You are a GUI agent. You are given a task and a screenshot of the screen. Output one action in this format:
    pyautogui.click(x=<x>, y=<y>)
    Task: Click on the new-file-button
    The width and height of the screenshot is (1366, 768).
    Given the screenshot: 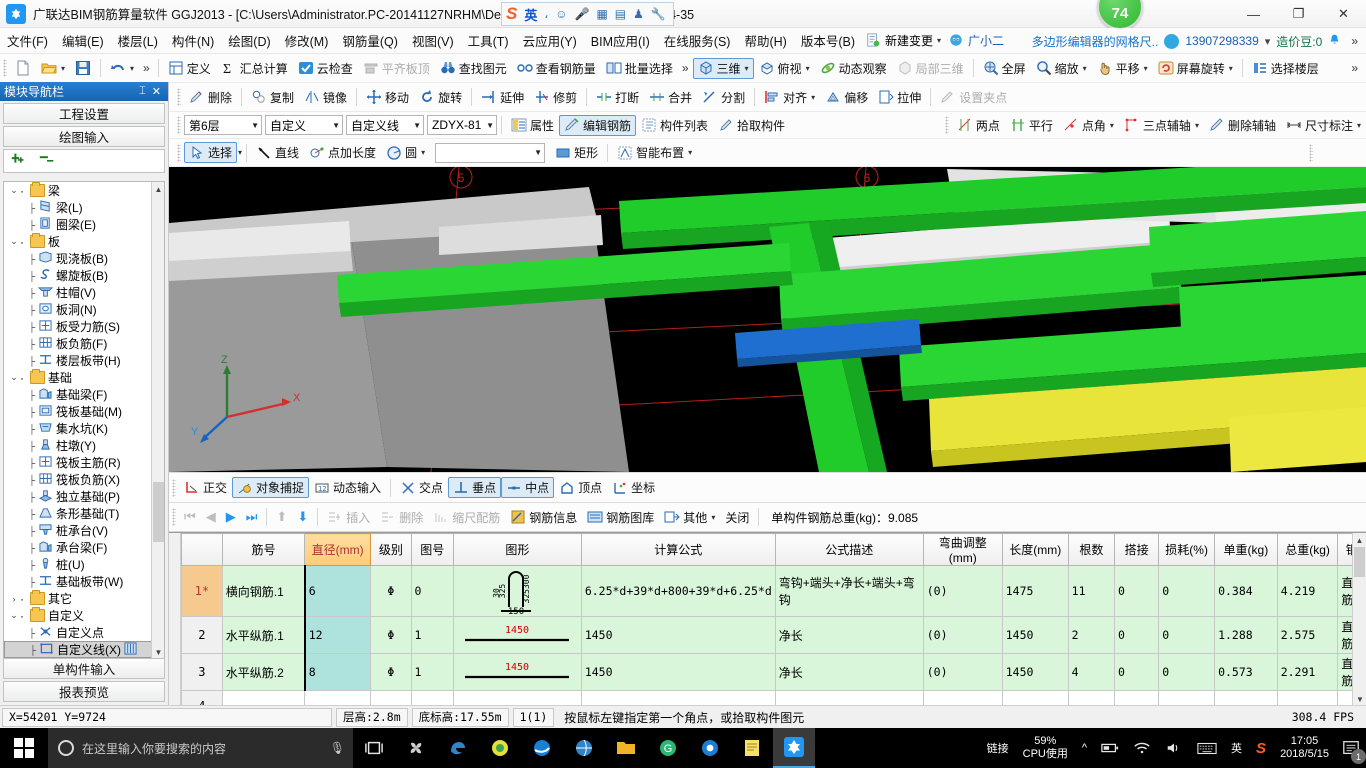 What is the action you would take?
    pyautogui.click(x=23, y=68)
    